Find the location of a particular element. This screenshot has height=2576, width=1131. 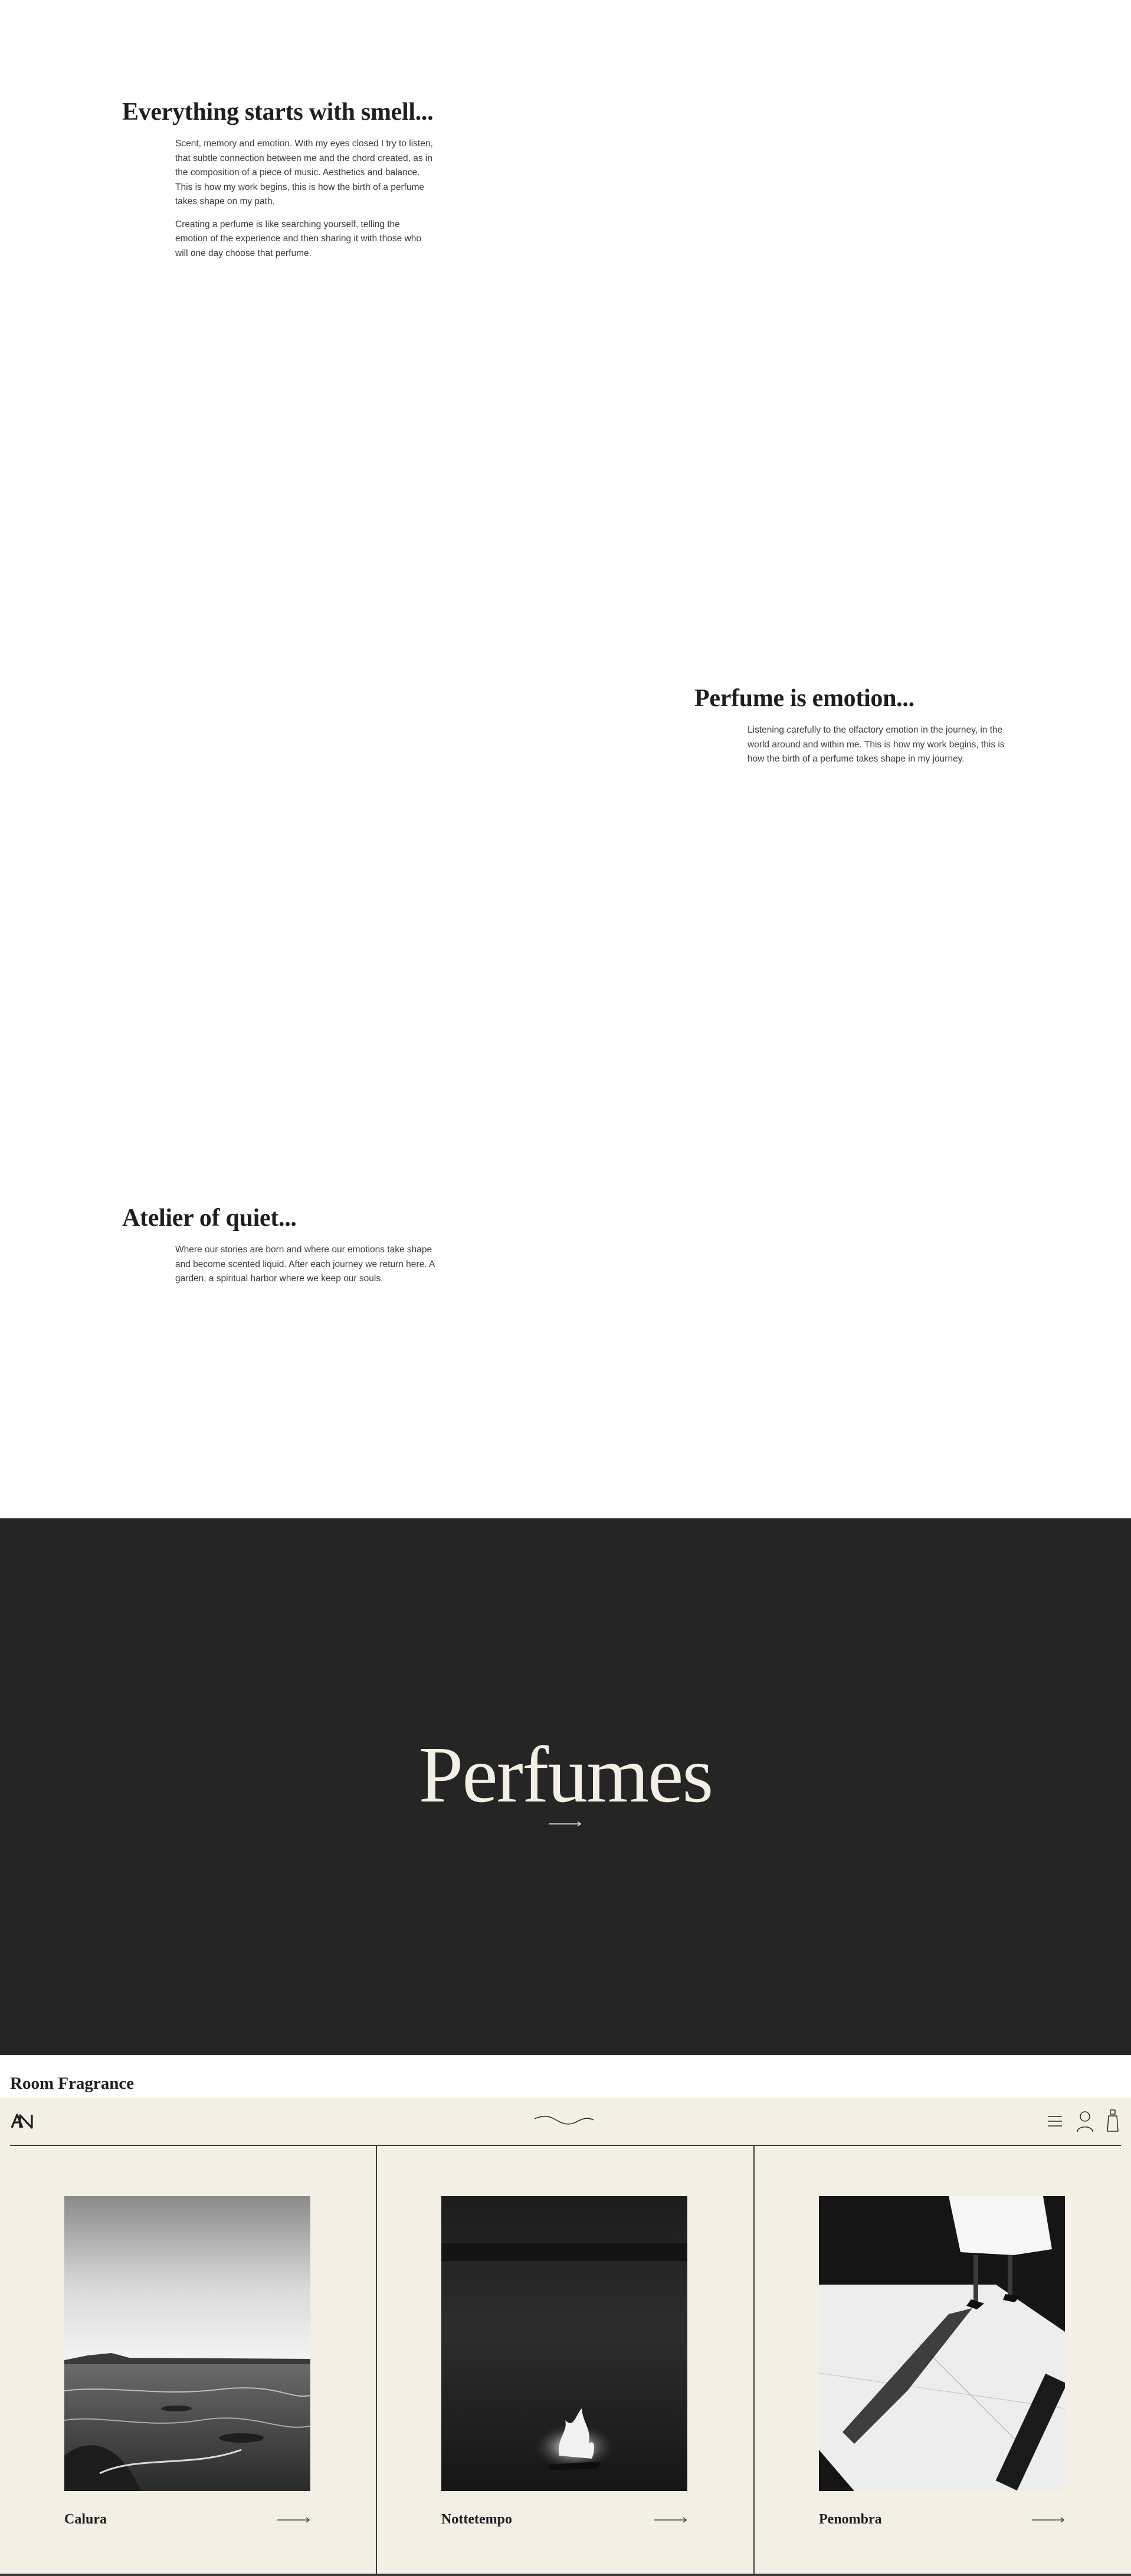

product-card: Penombra is located at coordinates (943, 2361).